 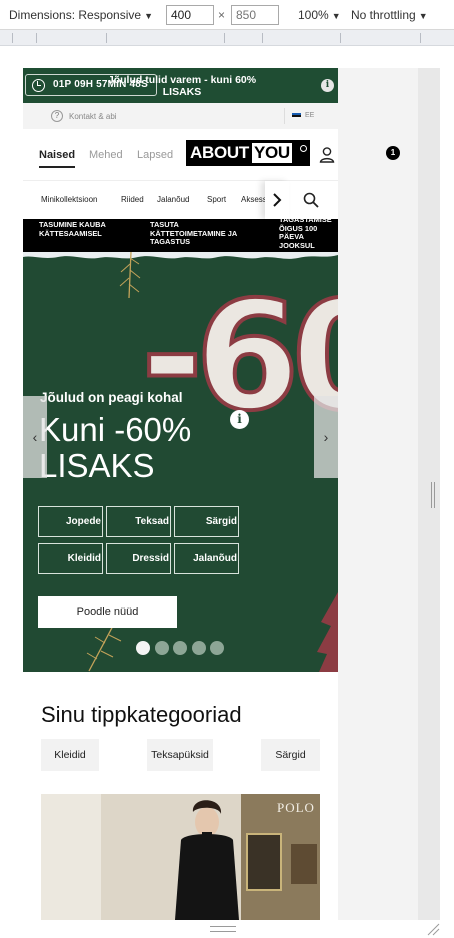 I want to click on chevron-right-icon, so click(x=277, y=200).